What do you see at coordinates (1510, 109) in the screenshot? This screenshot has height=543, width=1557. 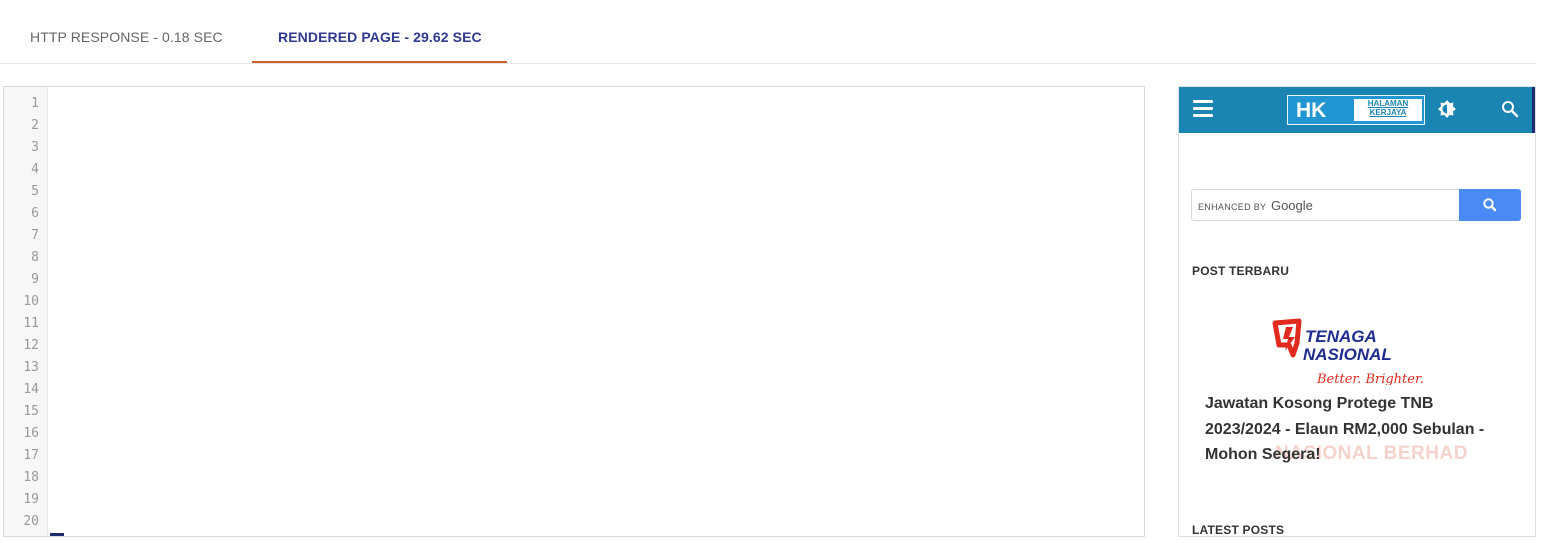 I see `search-icon` at bounding box center [1510, 109].